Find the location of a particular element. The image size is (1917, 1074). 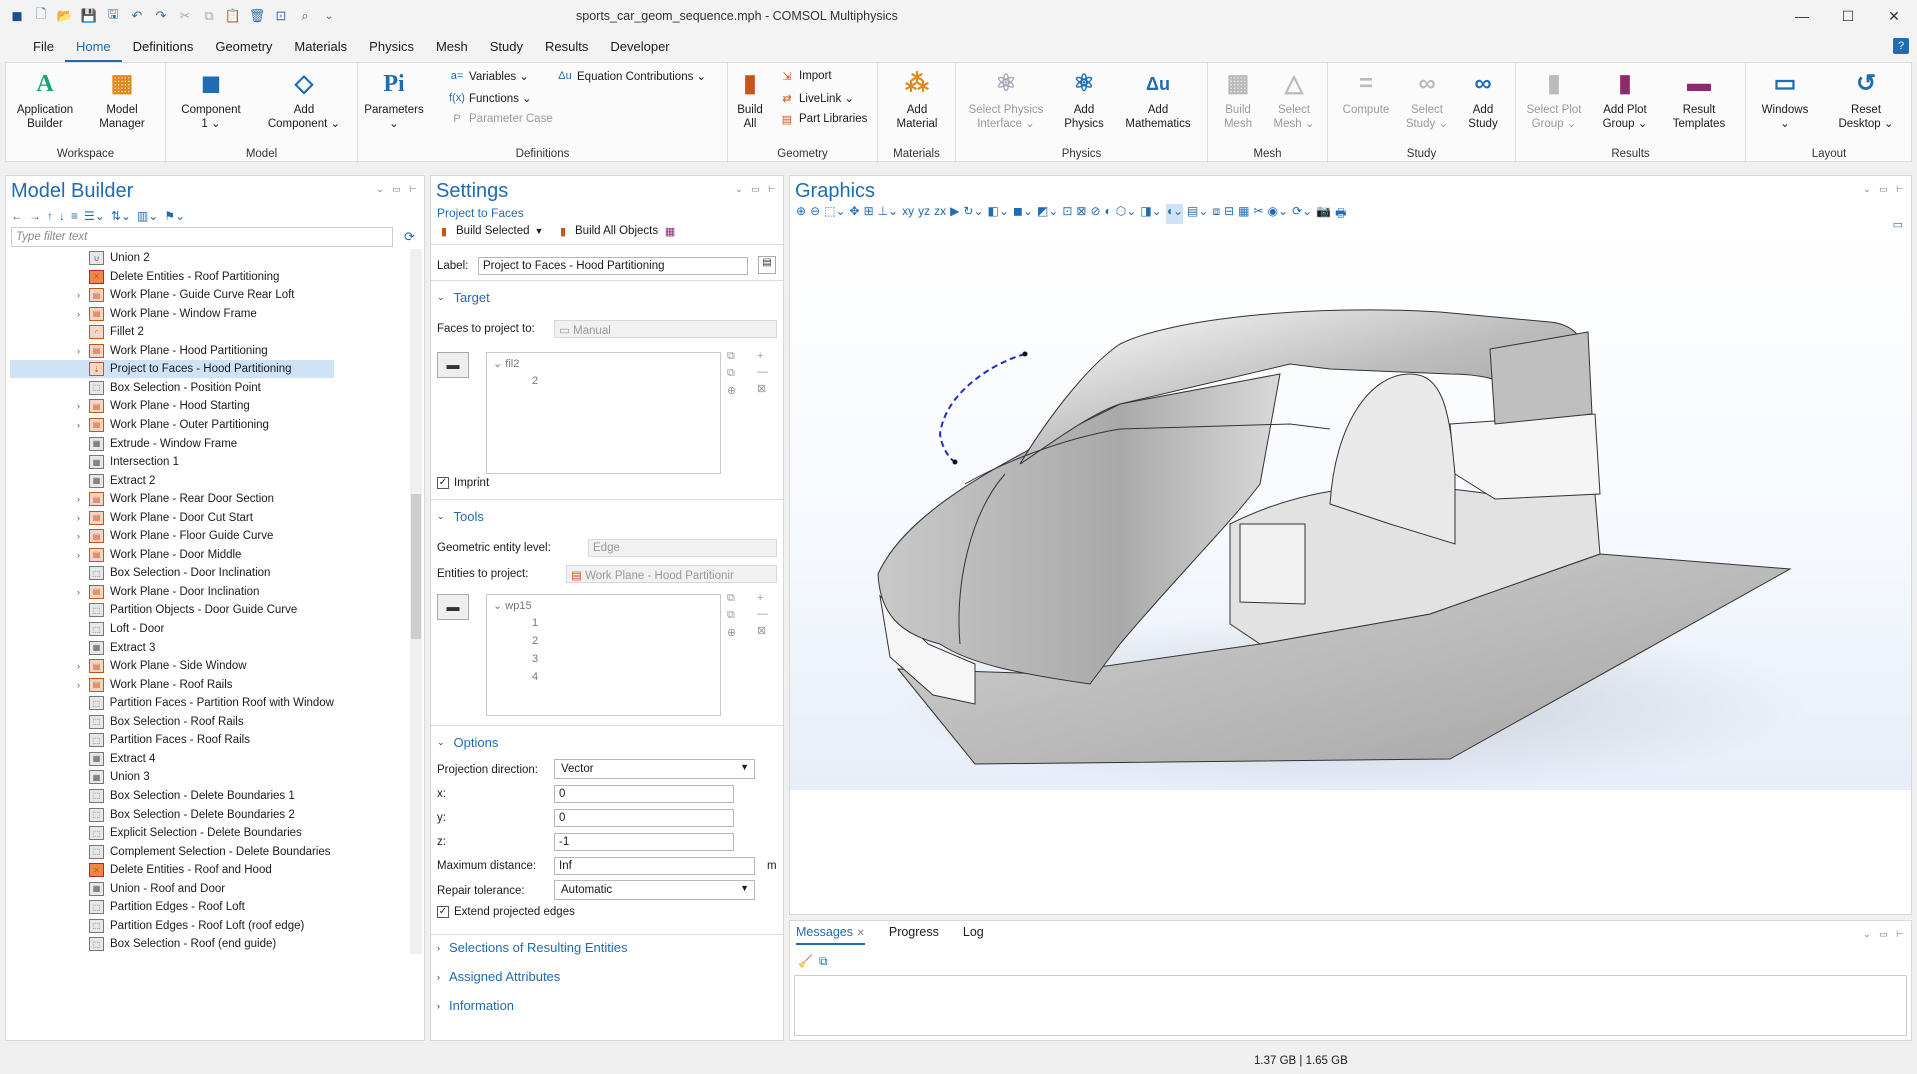

tree-node: ⇣ Project to Faces - Hood Partitioning is located at coordinates (172, 369).